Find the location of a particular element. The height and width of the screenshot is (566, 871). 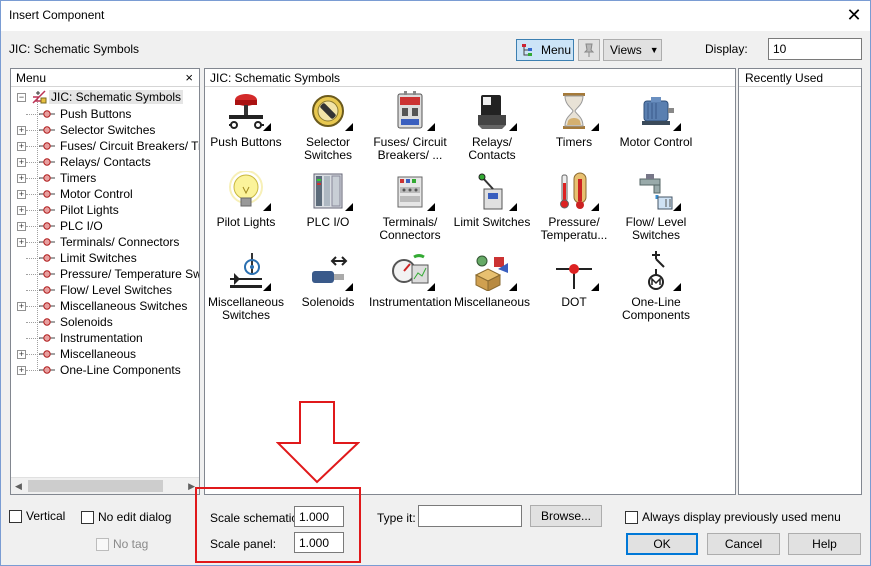

symbol-limit-switch: Limit Switches is located at coordinates (492, 209).